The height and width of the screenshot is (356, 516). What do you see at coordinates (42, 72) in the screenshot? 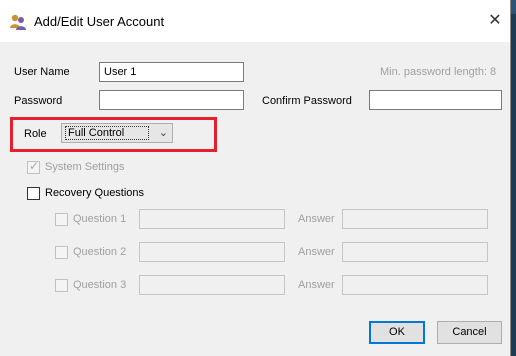
I see `user-name-label: User Name` at bounding box center [42, 72].